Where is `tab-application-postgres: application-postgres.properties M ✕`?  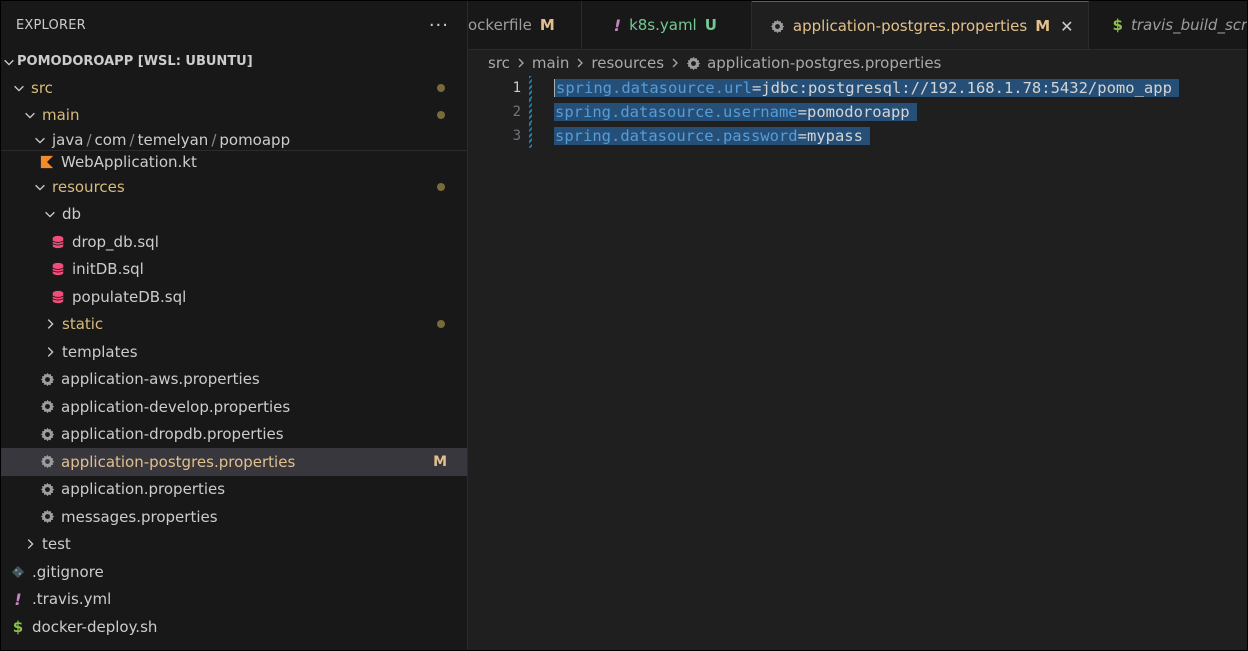
tab-application-postgres: application-postgres.properties M ✕ is located at coordinates (920, 25).